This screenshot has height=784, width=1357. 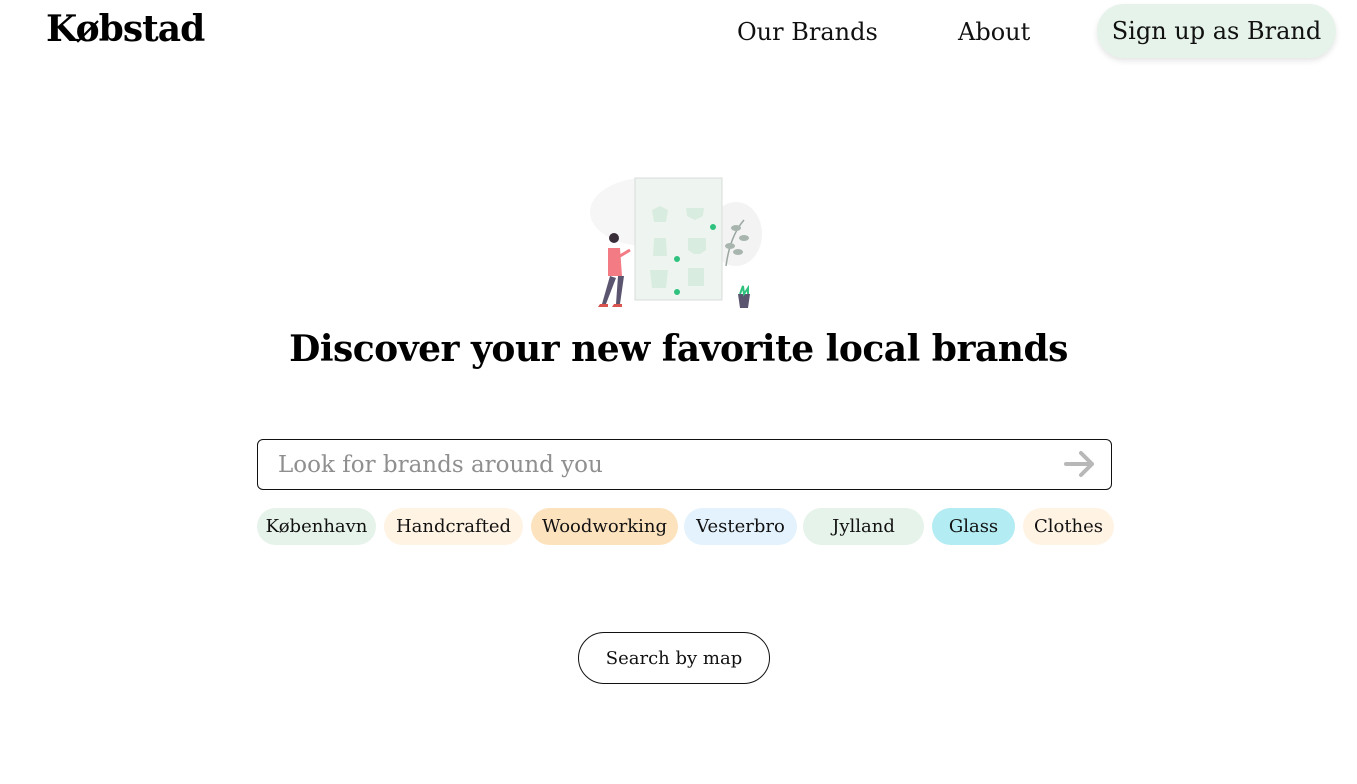 I want to click on tag-clothes: Clothes, so click(x=1068, y=526).